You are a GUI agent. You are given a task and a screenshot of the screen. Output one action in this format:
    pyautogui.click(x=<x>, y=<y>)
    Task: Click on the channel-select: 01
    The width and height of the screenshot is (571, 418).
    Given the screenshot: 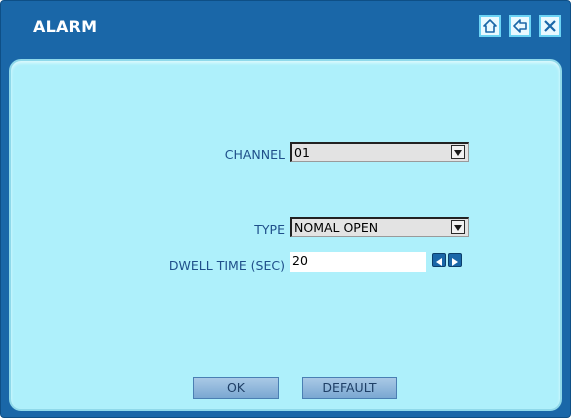 What is the action you would take?
    pyautogui.click(x=379, y=152)
    